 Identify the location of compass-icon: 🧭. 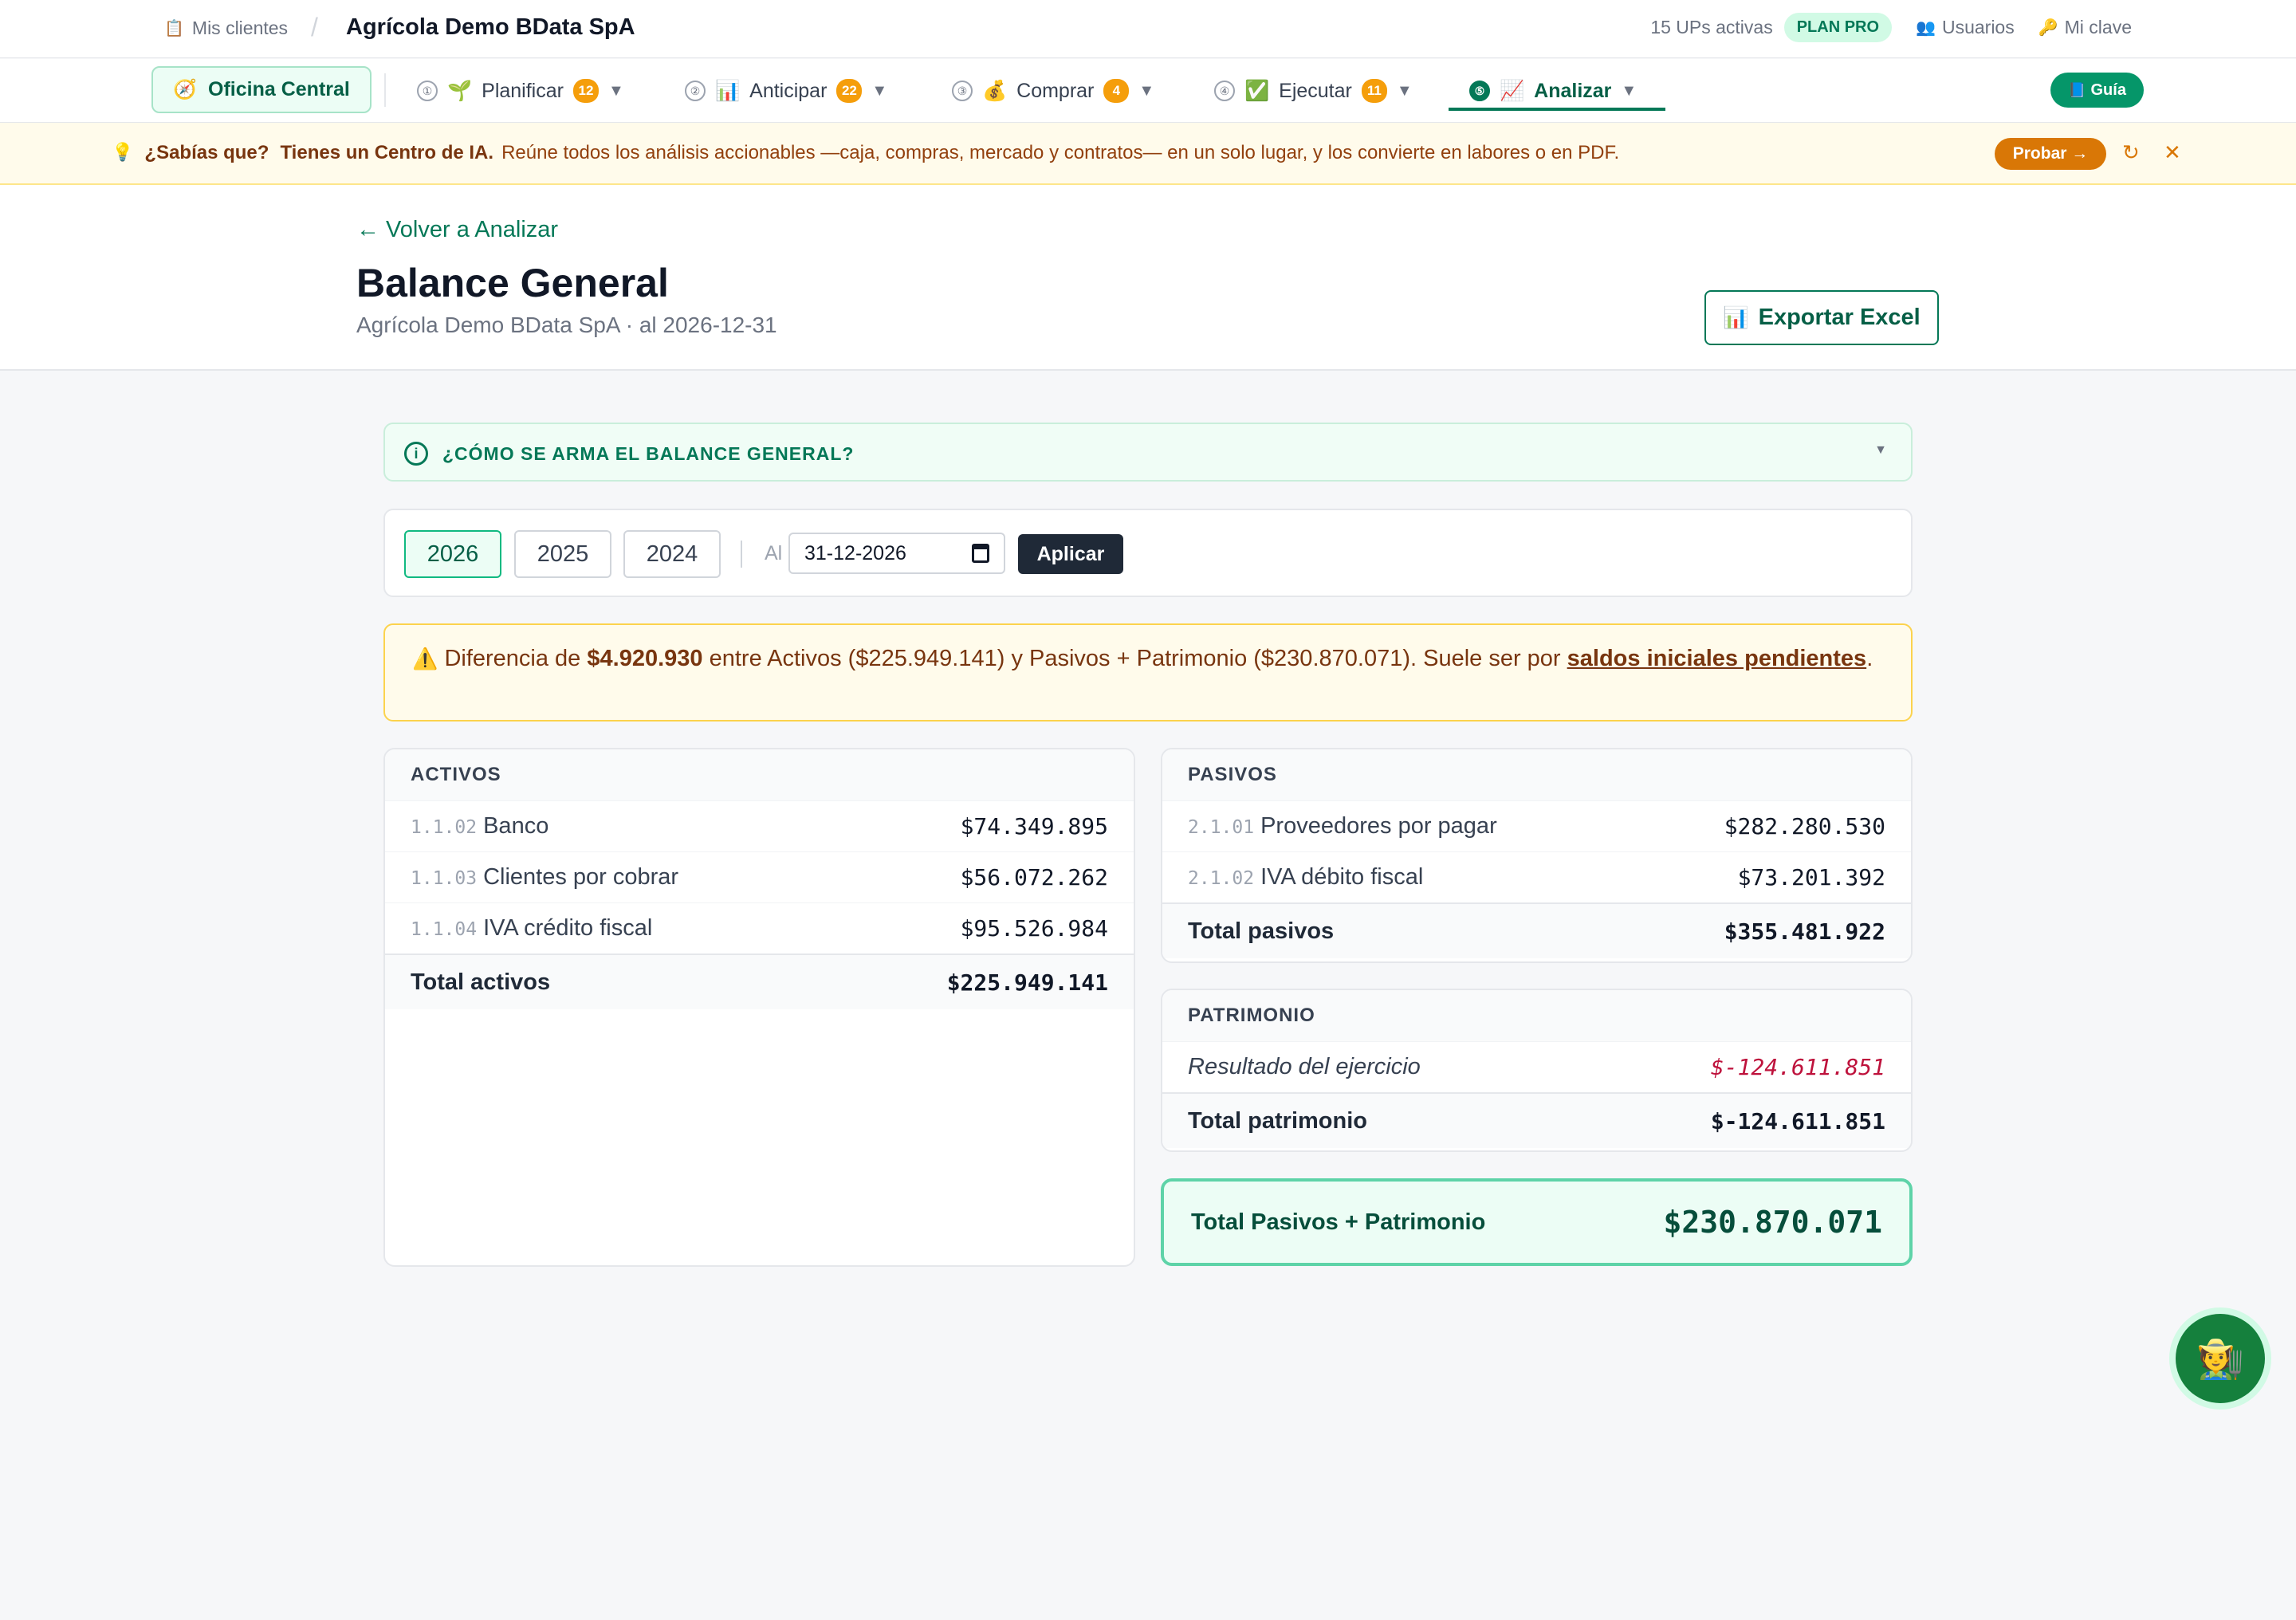
(185, 90).